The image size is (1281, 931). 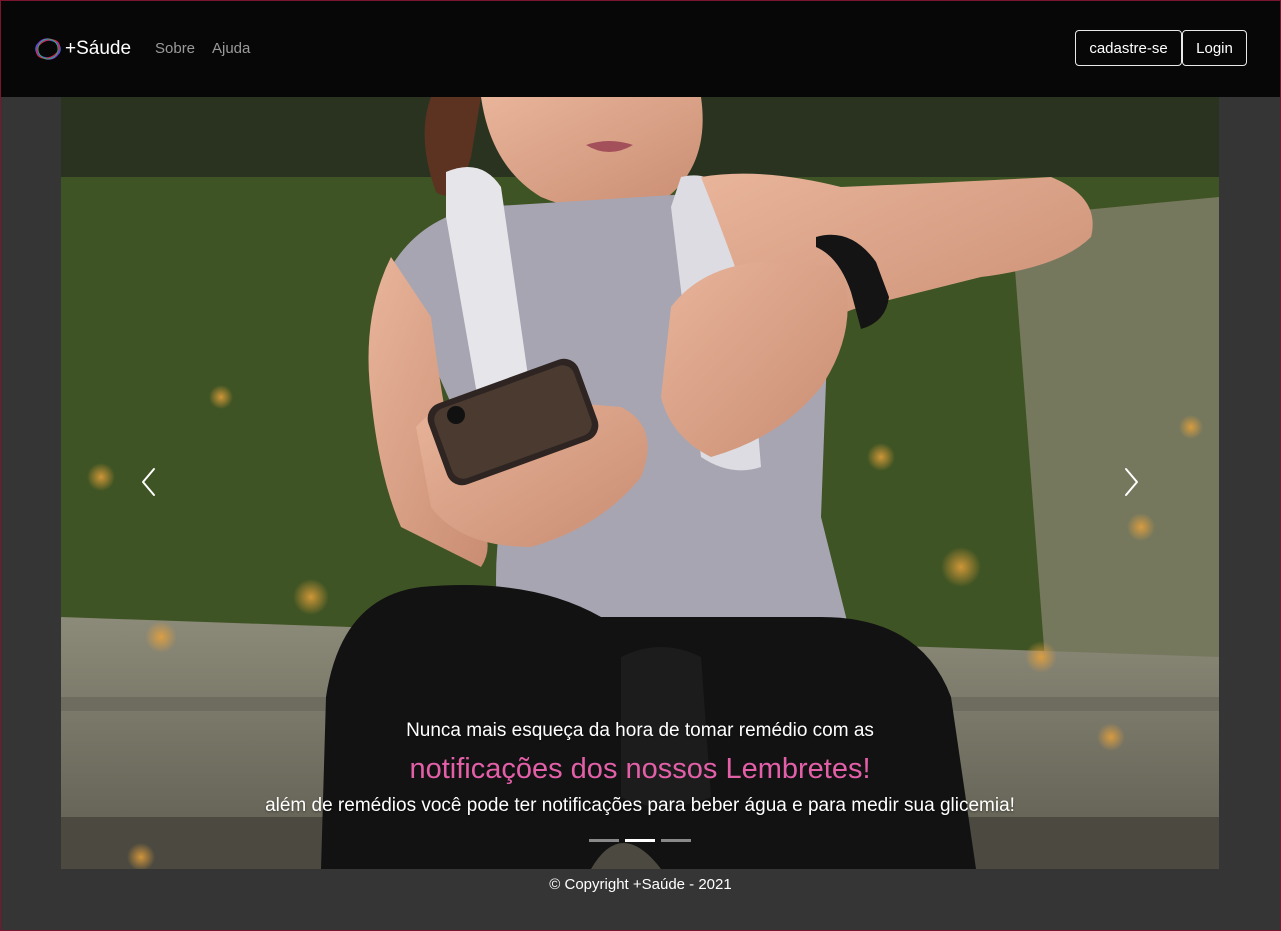 I want to click on carousel-next-button, so click(x=1131, y=482).